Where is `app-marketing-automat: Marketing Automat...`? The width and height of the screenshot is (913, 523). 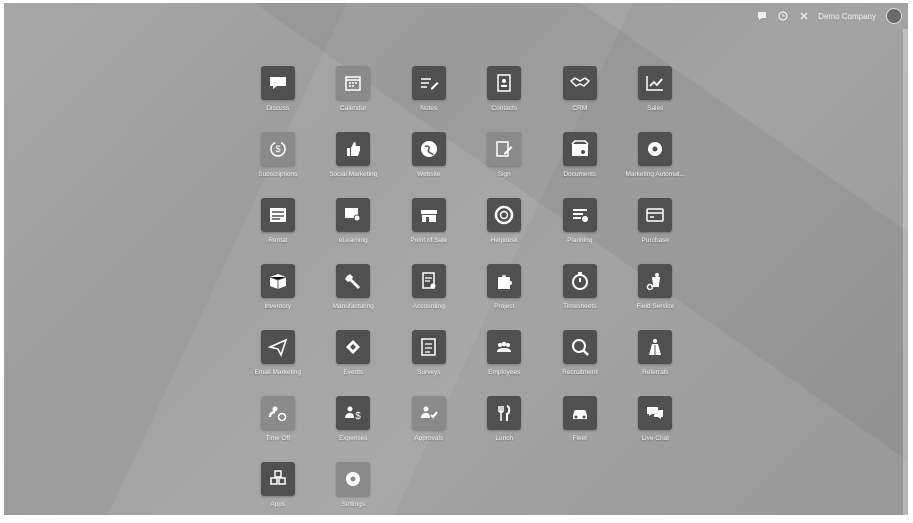 app-marketing-automat: Marketing Automat... is located at coordinates (656, 155).